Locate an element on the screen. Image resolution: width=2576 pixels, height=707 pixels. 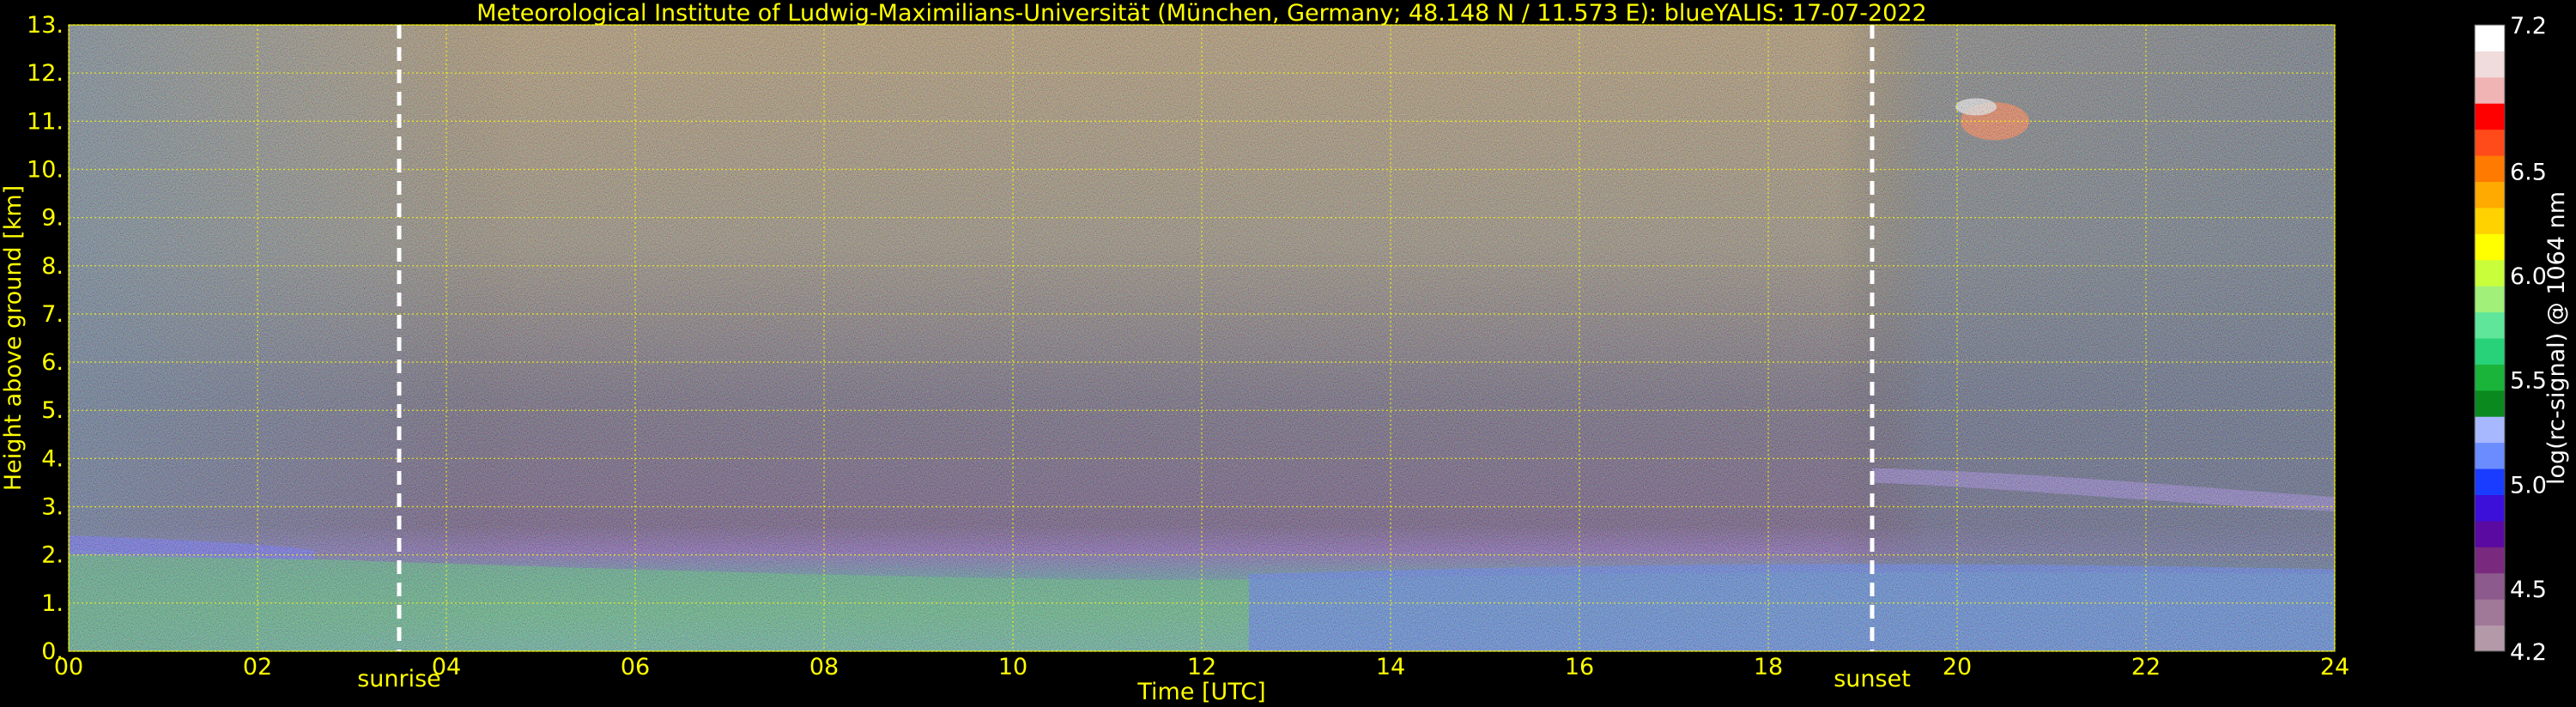
x-tick-label: 22 is located at coordinates (2146, 667).